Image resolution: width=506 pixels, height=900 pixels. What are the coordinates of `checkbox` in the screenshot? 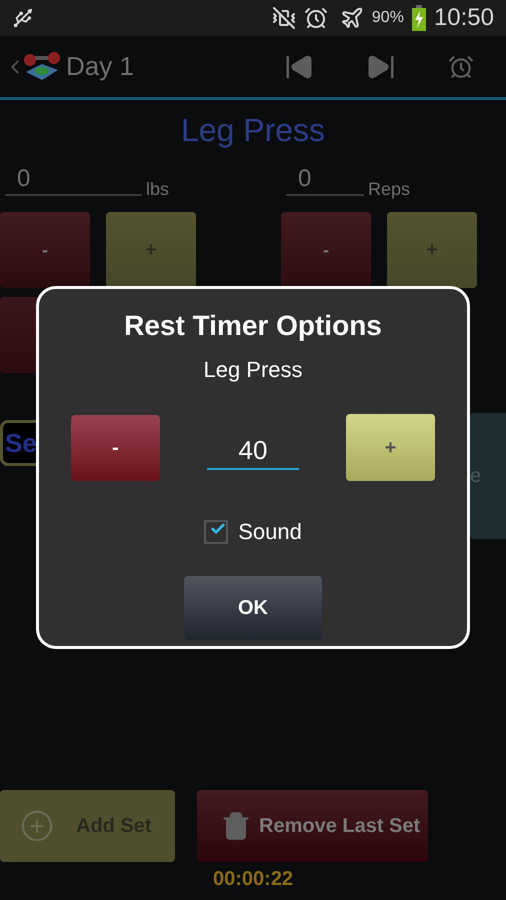 It's located at (216, 532).